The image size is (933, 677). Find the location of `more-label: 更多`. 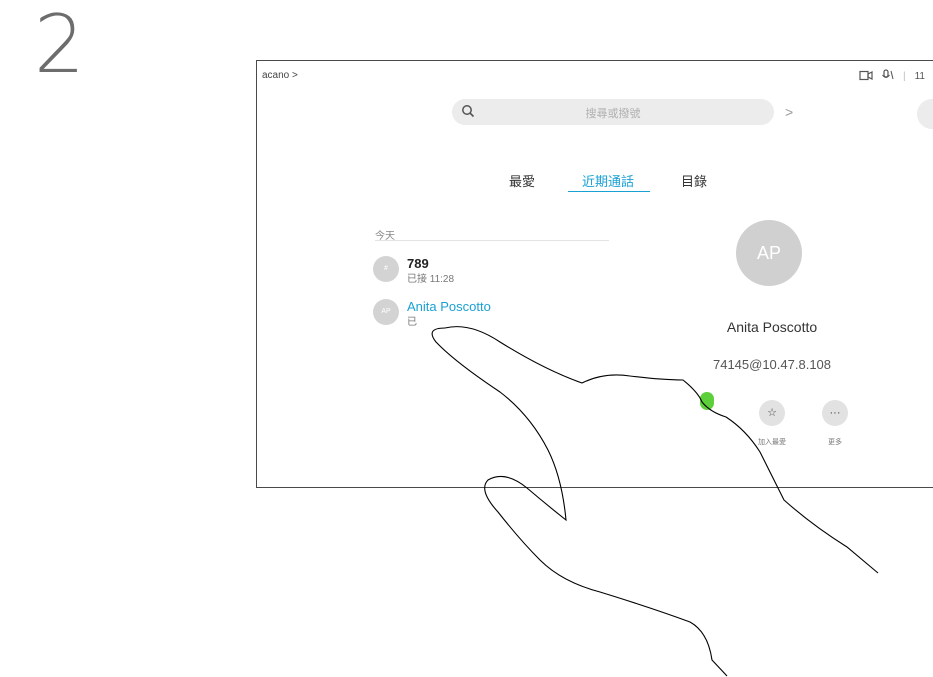

more-label: 更多 is located at coordinates (835, 442).